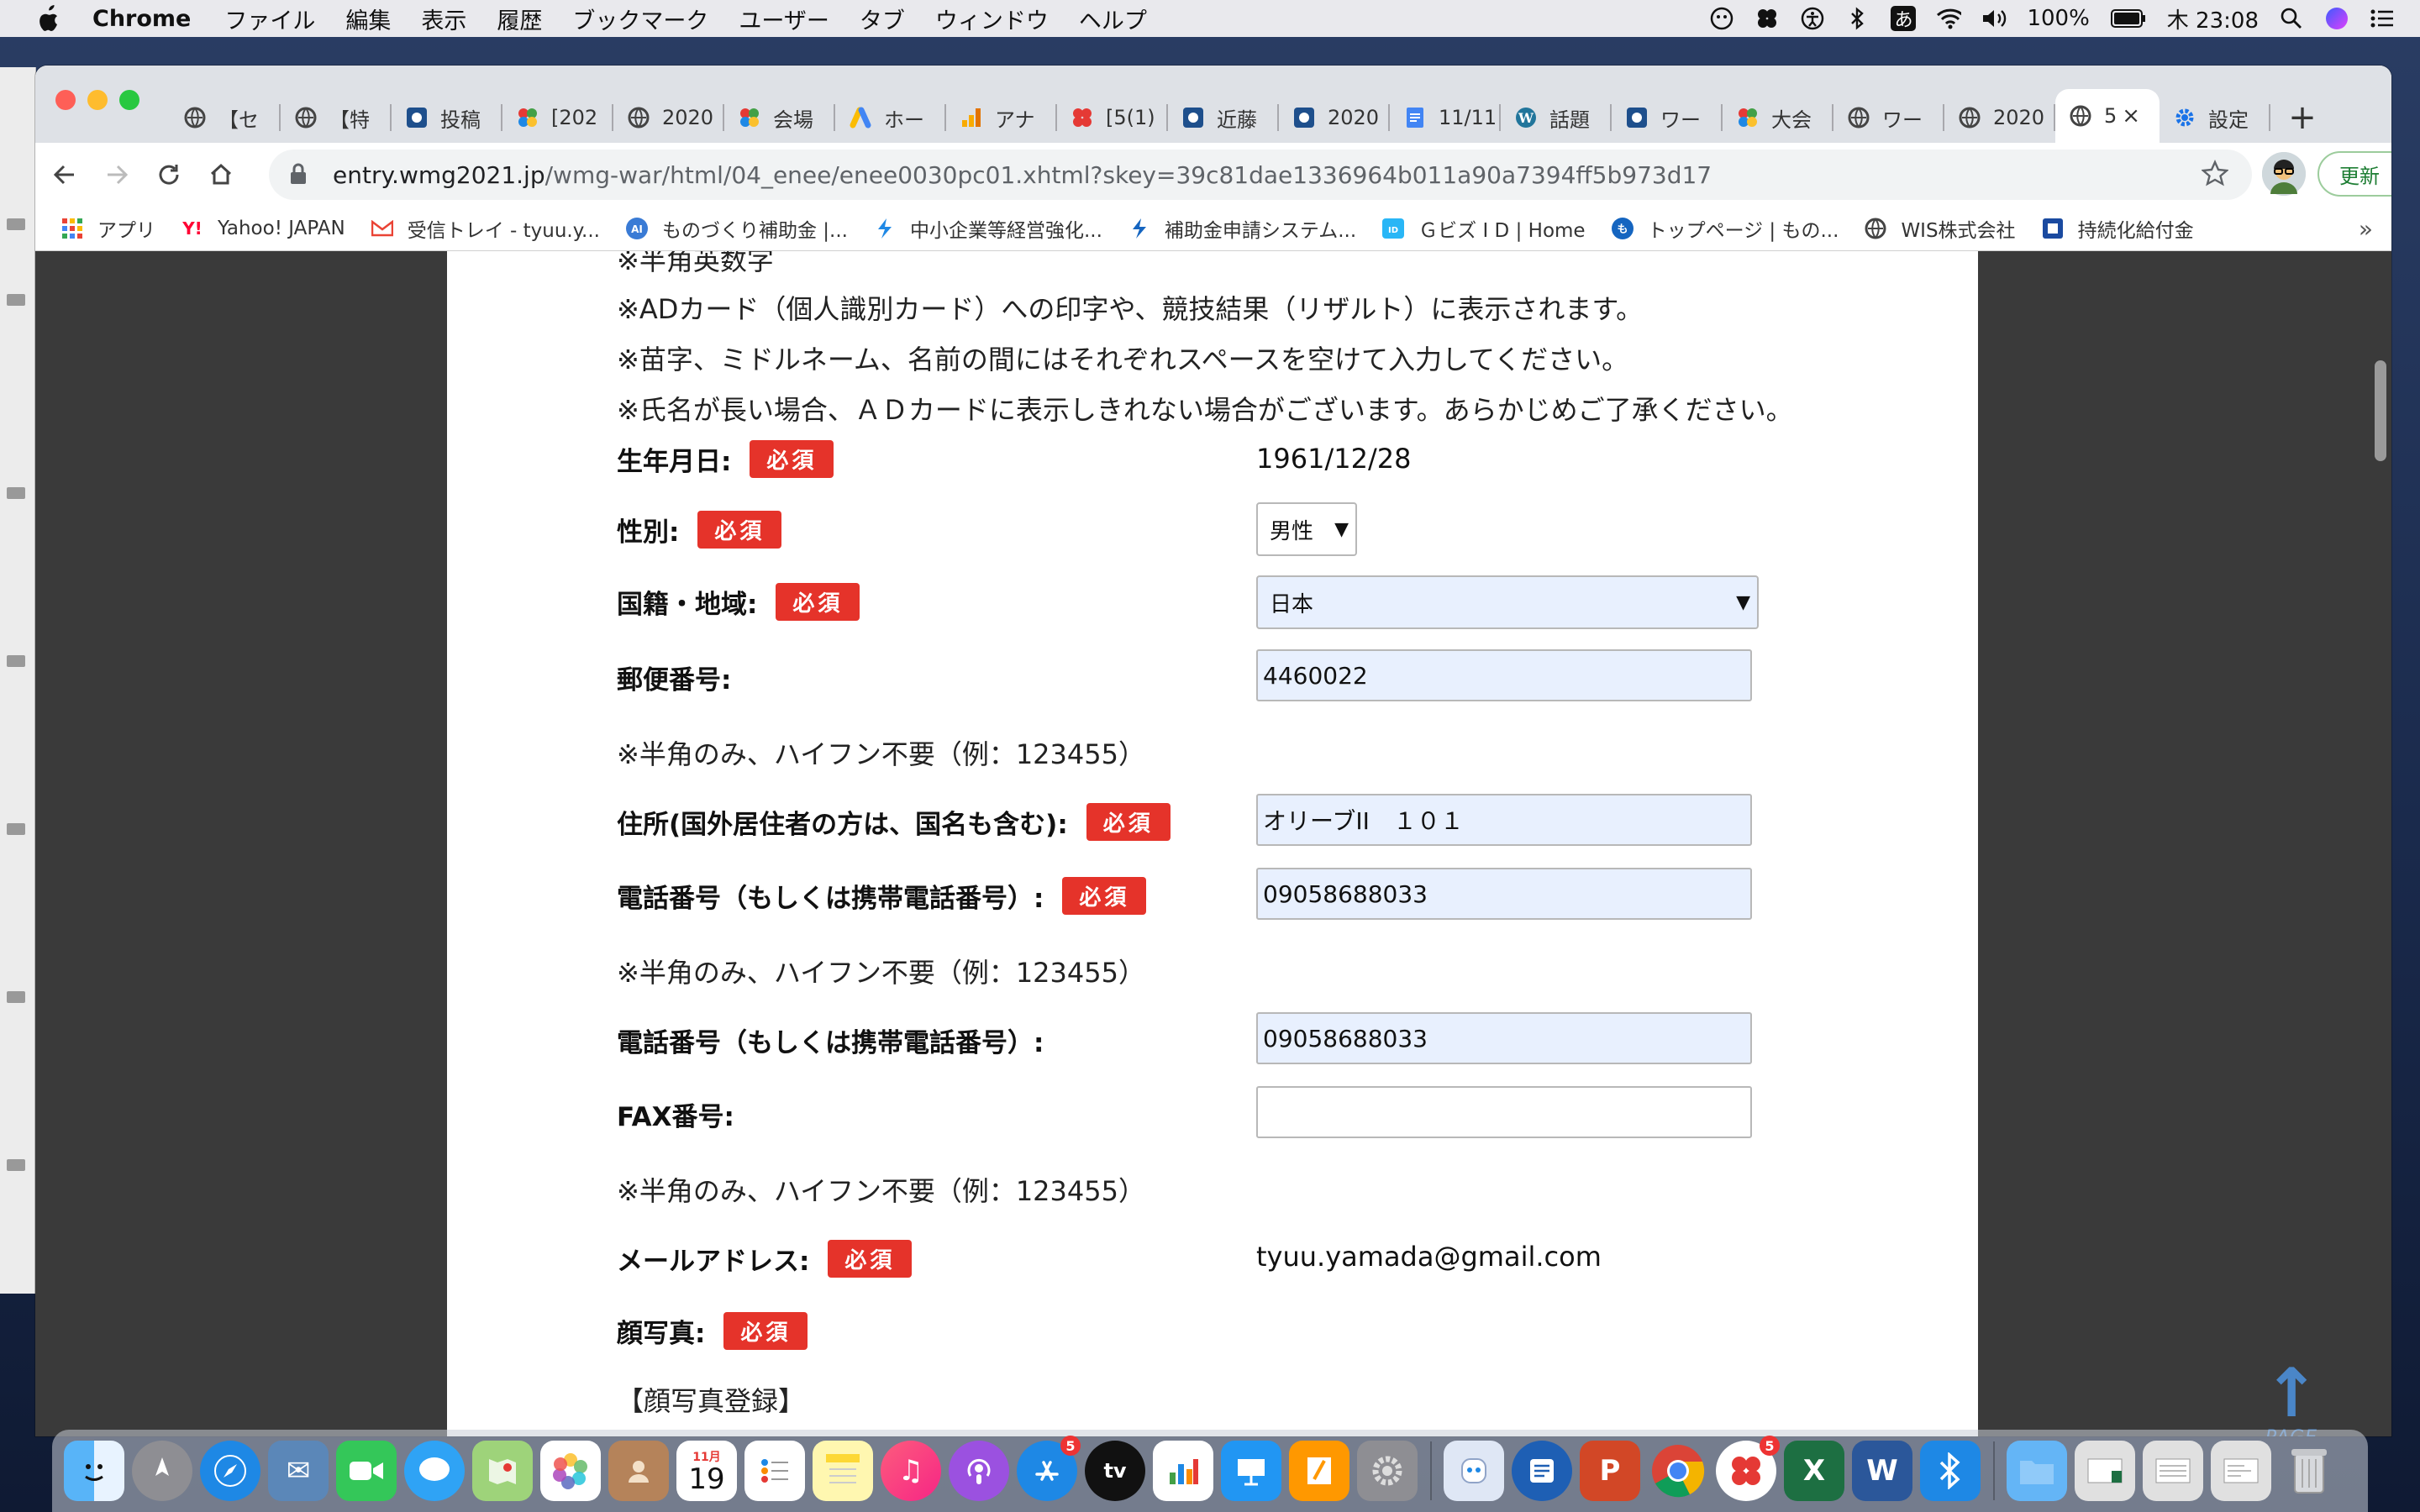 This screenshot has height=1512, width=2420. Describe the element at coordinates (1812, 18) in the screenshot. I see `accessibility-icon` at that location.